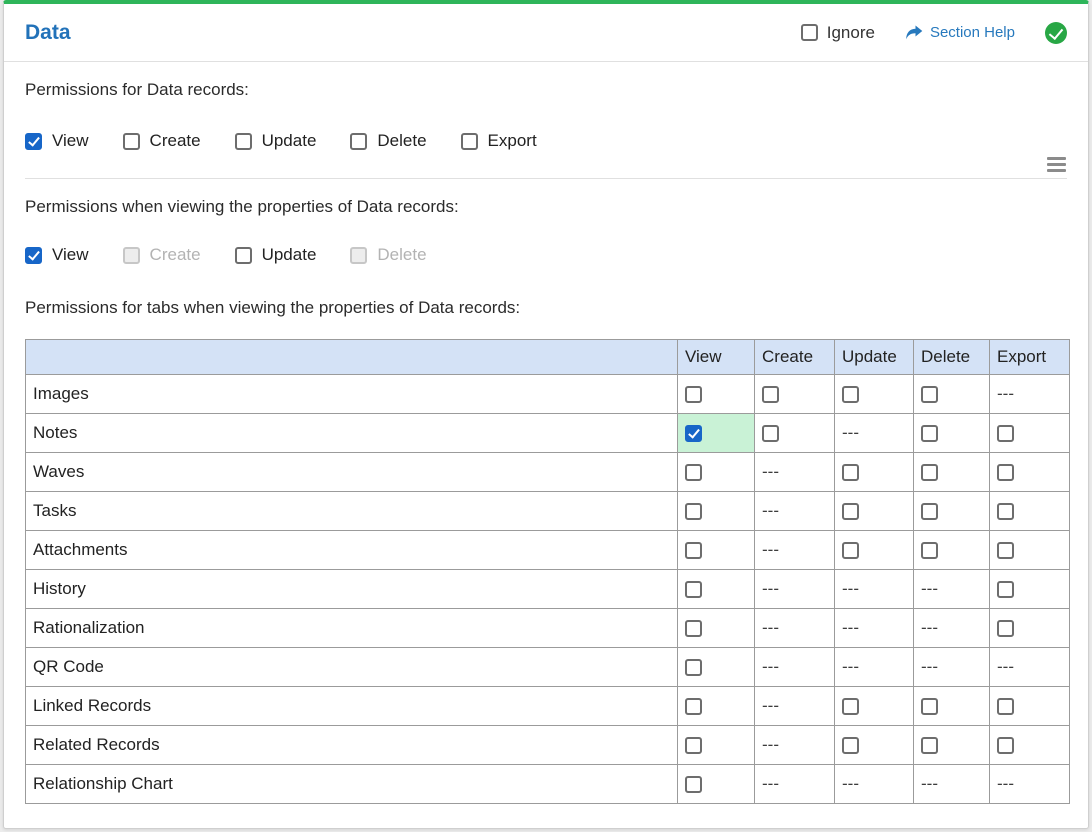 This screenshot has height=832, width=1092. What do you see at coordinates (161, 141) in the screenshot?
I see `permission-create: Create` at bounding box center [161, 141].